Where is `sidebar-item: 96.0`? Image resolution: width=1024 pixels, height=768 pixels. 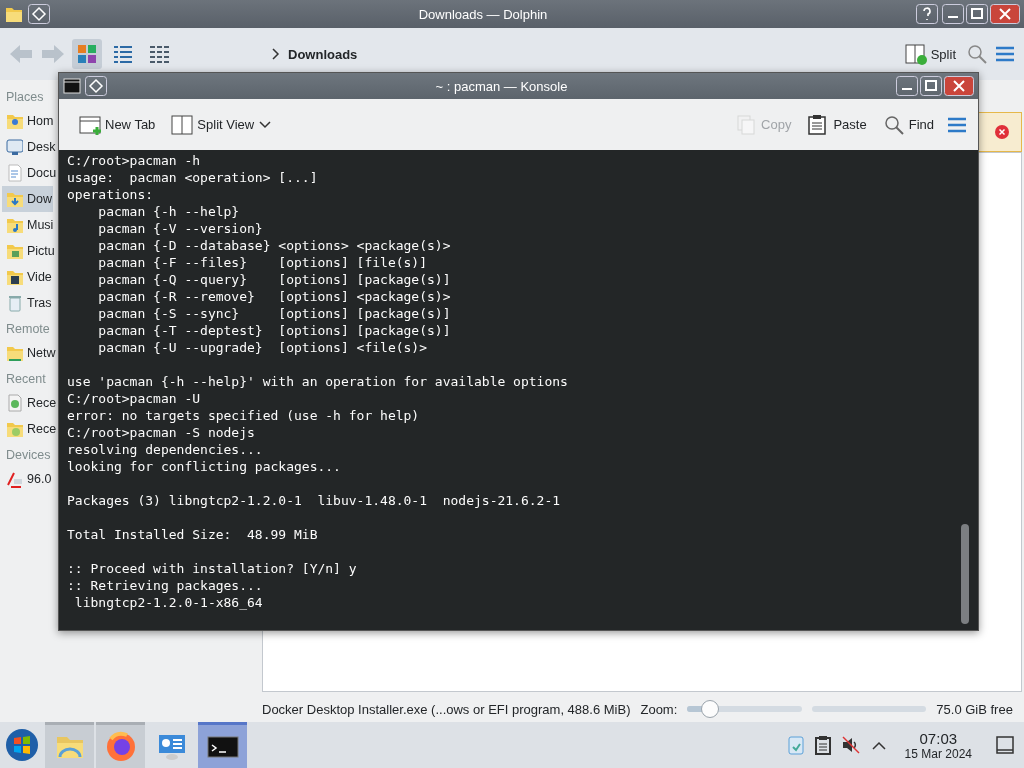
sidebar-item: 96.0 is located at coordinates (27, 479).